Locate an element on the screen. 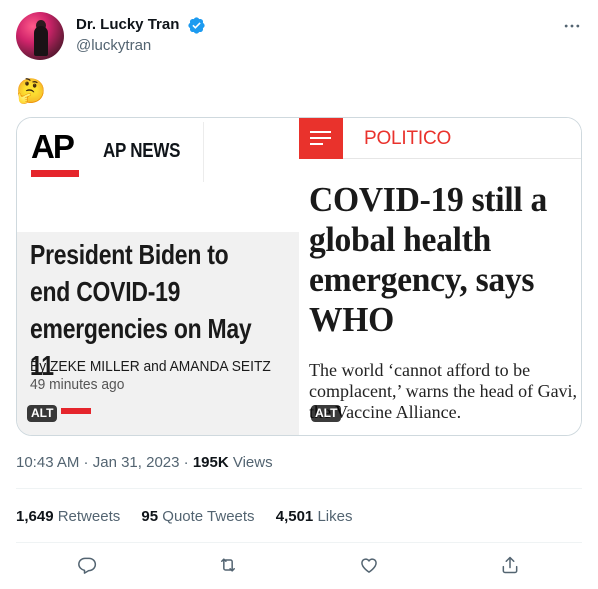 The image size is (598, 589). like-icon is located at coordinates (369, 565).